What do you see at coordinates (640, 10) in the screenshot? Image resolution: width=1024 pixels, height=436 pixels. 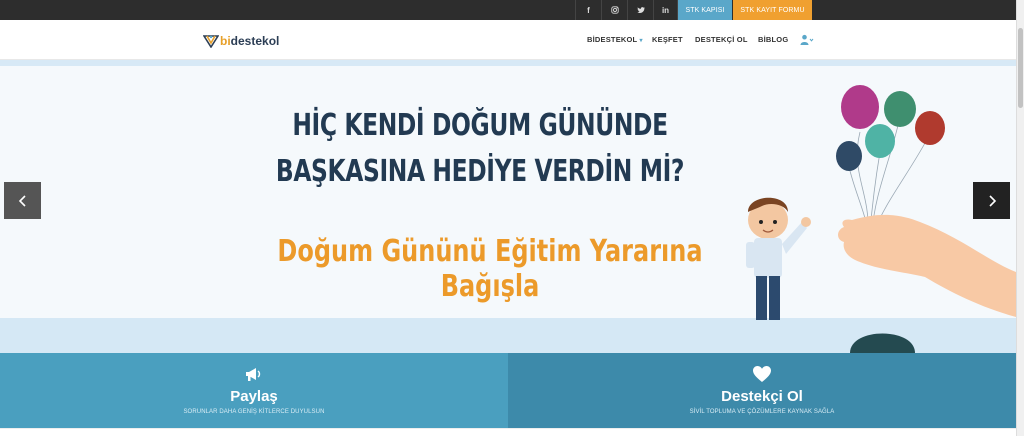 I see `twitter-icon` at bounding box center [640, 10].